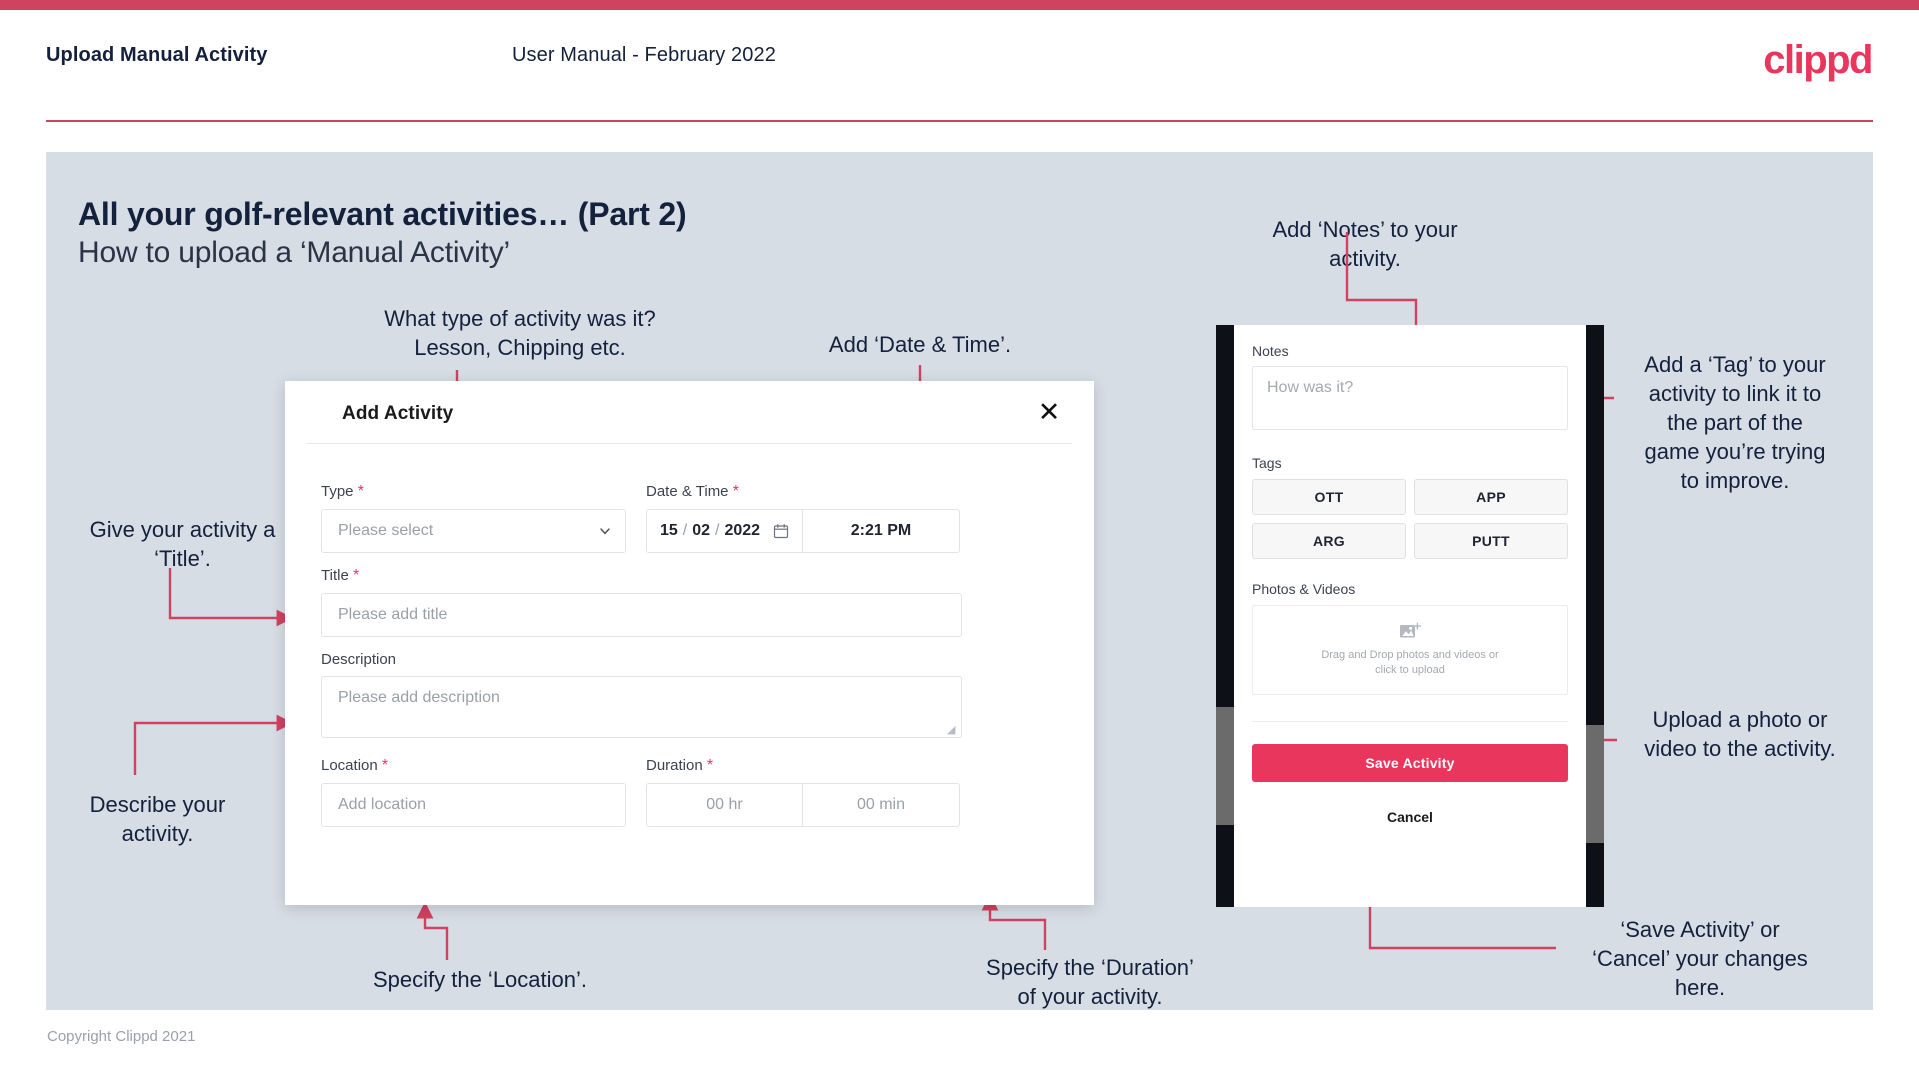 This screenshot has height=1079, width=1919. Describe the element at coordinates (473, 805) in the screenshot. I see `location-input: Add location` at that location.